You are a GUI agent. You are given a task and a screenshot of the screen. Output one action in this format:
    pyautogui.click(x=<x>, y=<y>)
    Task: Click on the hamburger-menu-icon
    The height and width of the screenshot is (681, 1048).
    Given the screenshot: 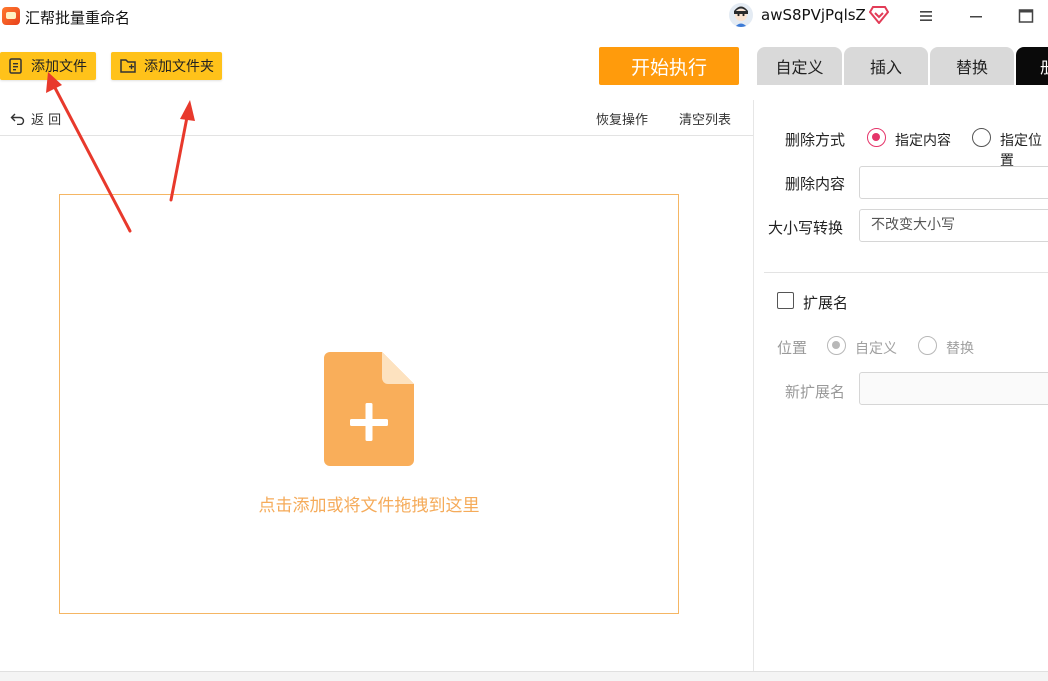 What is the action you would take?
    pyautogui.click(x=926, y=16)
    